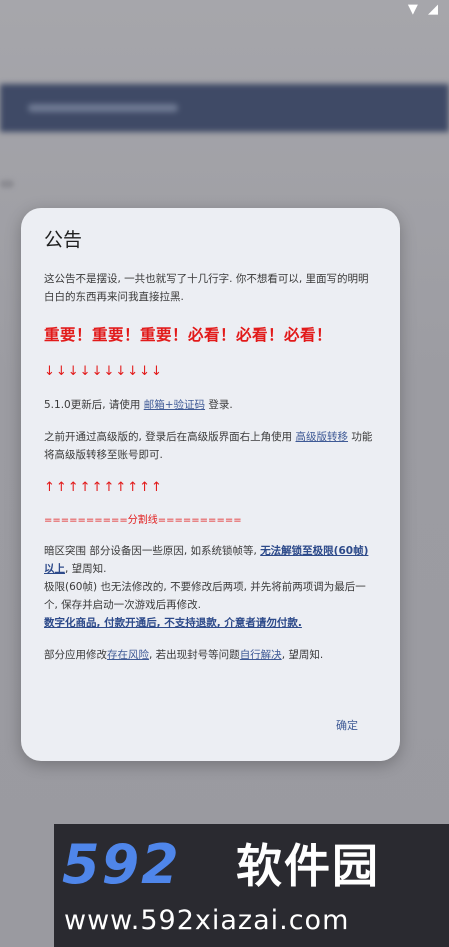 The height and width of the screenshot is (947, 449). I want to click on watermark-url: www.592xiazai.com, so click(207, 920).